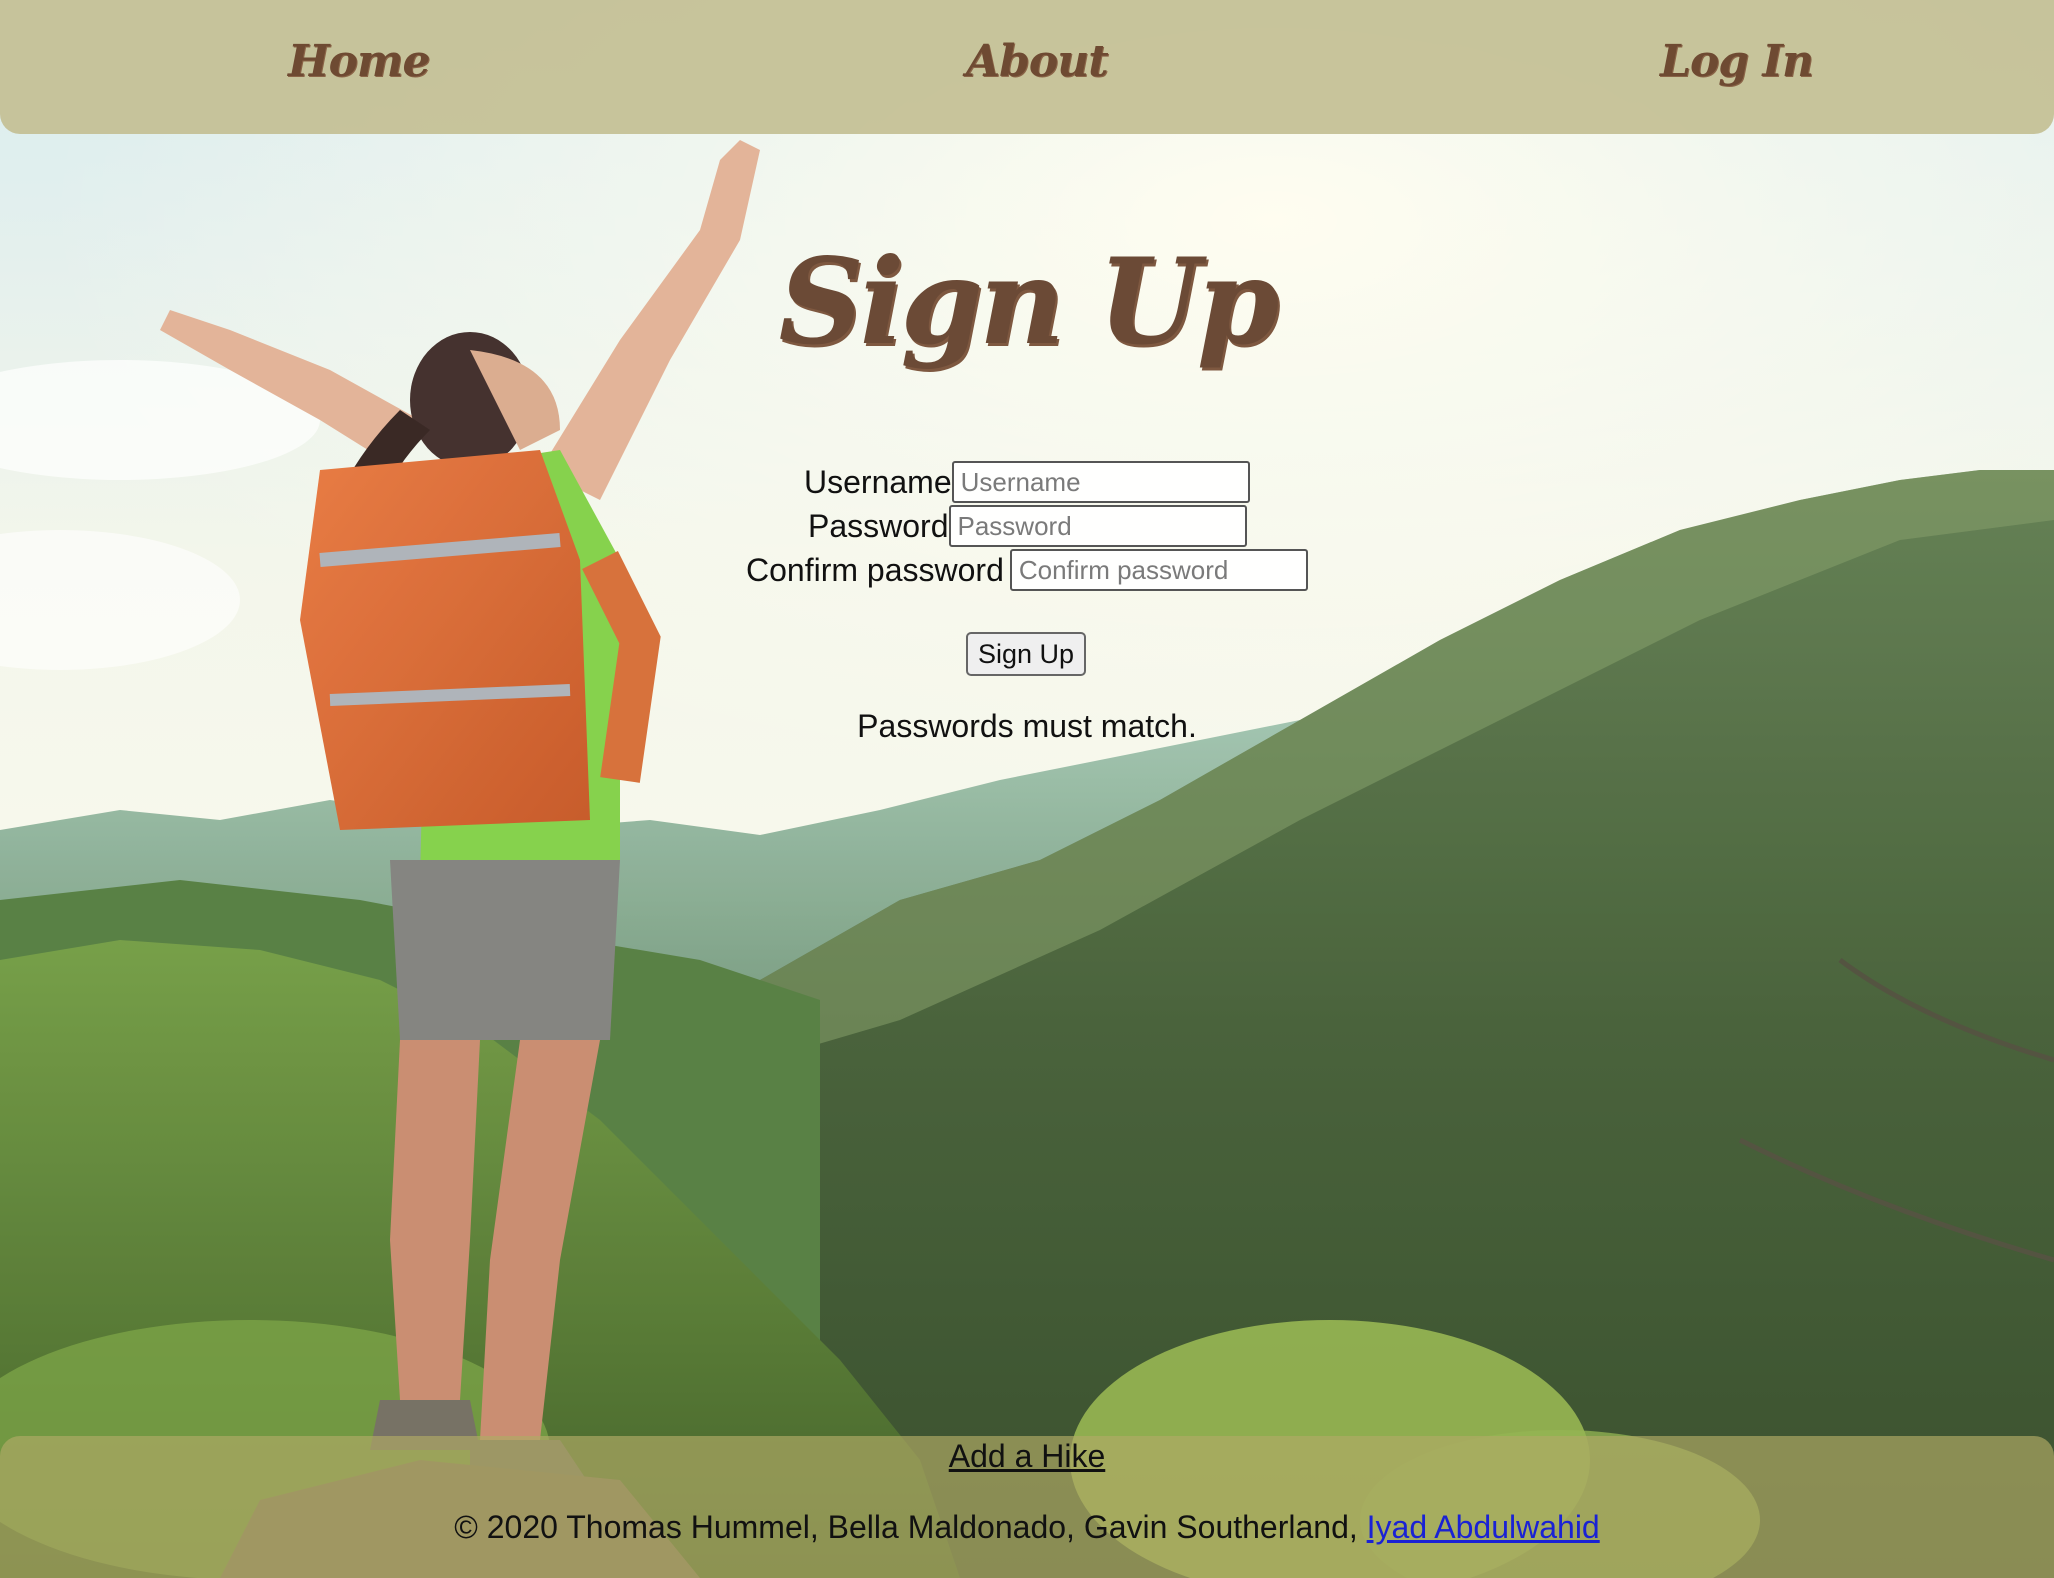 This screenshot has height=1578, width=2054. I want to click on page-title: Sign Up, so click(1029, 301).